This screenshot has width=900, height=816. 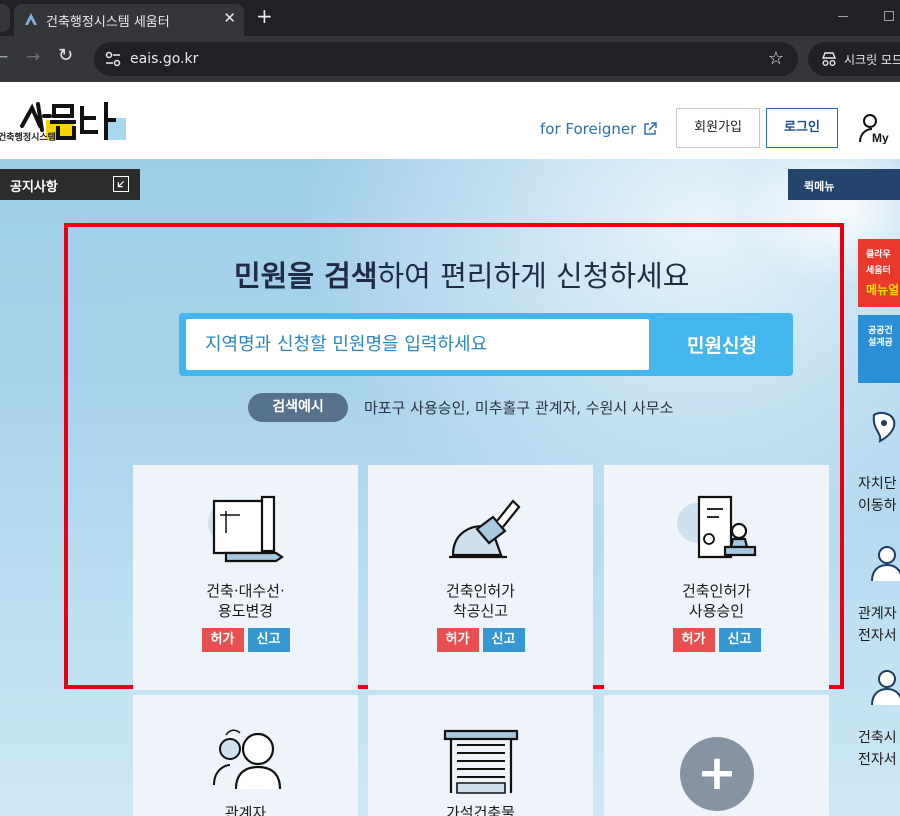 What do you see at coordinates (245, 601) in the screenshot?
I see `card-title: 건축·대수선· 용도변경` at bounding box center [245, 601].